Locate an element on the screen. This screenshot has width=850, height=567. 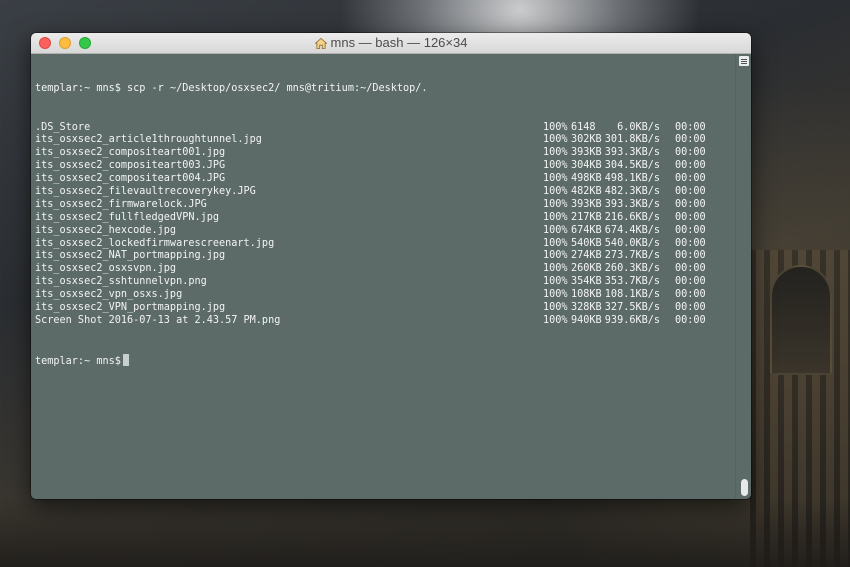
transfer-size: 6148 is located at coordinates (583, 127).